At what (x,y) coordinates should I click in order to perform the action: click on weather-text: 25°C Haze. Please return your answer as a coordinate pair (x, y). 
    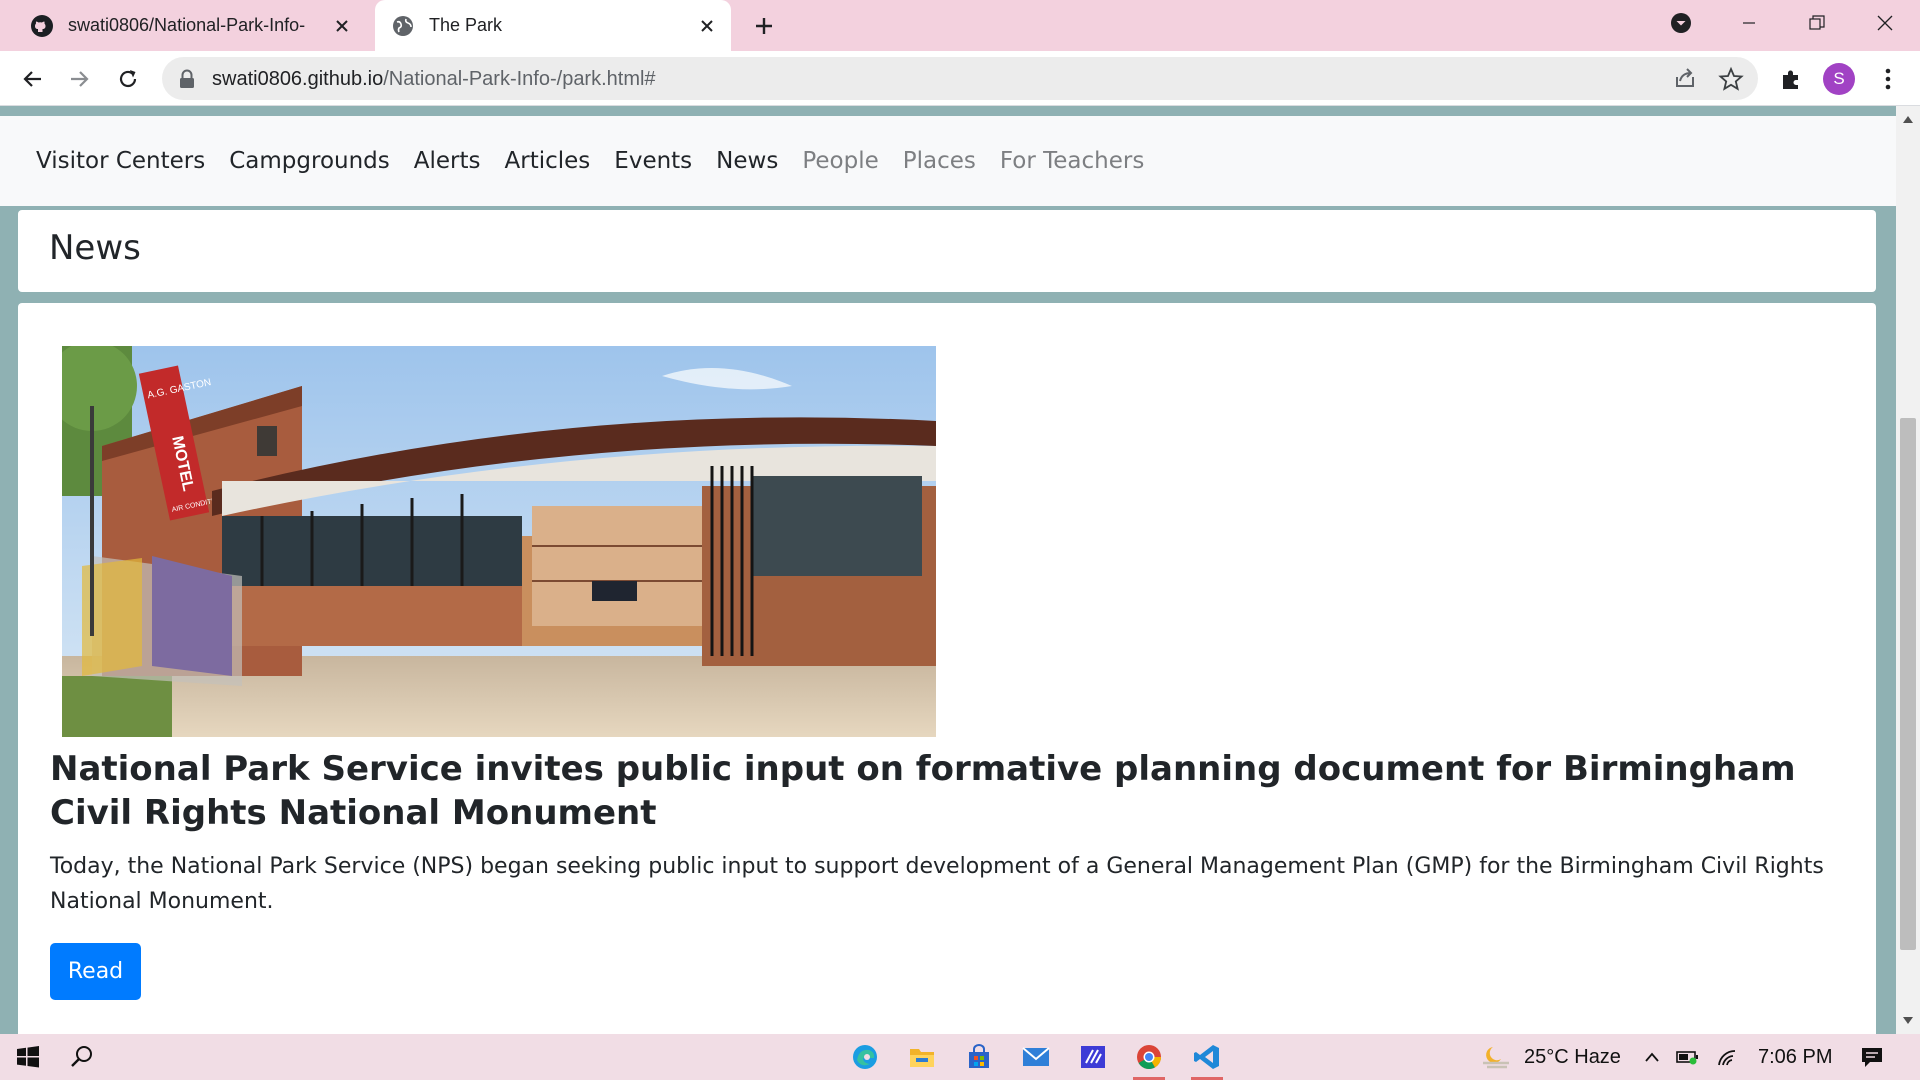
    Looking at the image, I should click on (1572, 1057).